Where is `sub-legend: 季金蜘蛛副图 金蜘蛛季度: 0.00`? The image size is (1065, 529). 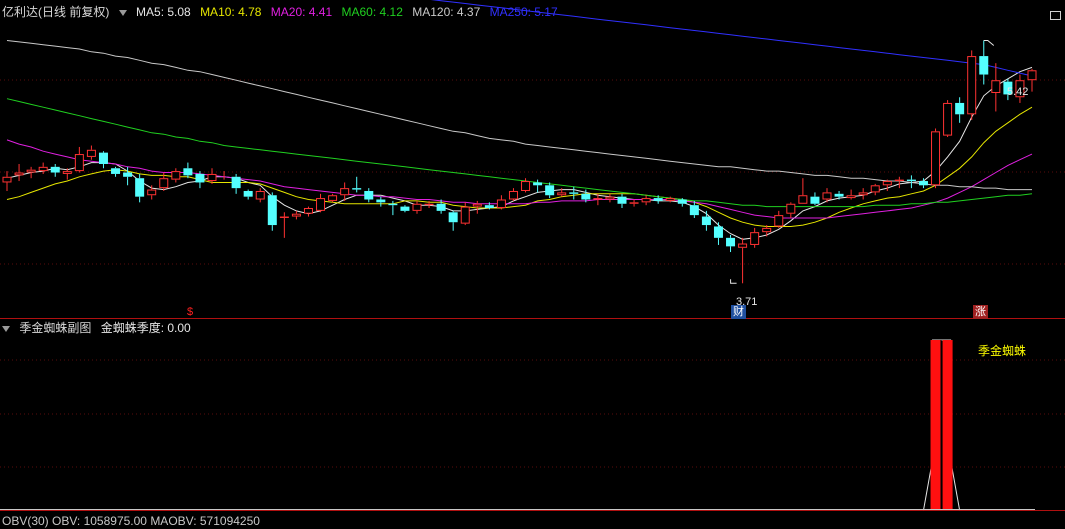
sub-legend: 季金蜘蛛副图 金蜘蛛季度: 0.00 is located at coordinates (99, 328).